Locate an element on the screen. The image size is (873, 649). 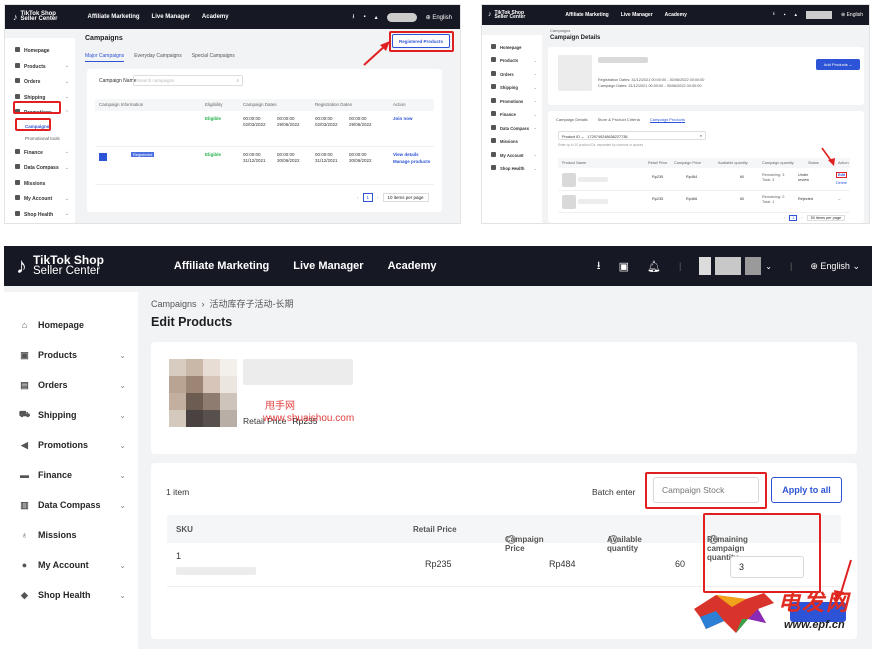
chat-icon: ▣ is located at coordinates (624, 266).